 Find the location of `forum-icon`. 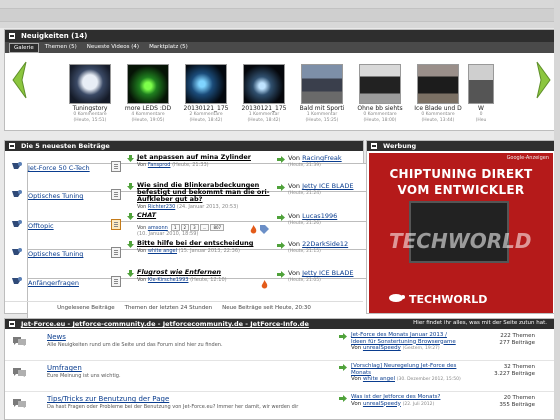

forum-icon is located at coordinates (17, 165).